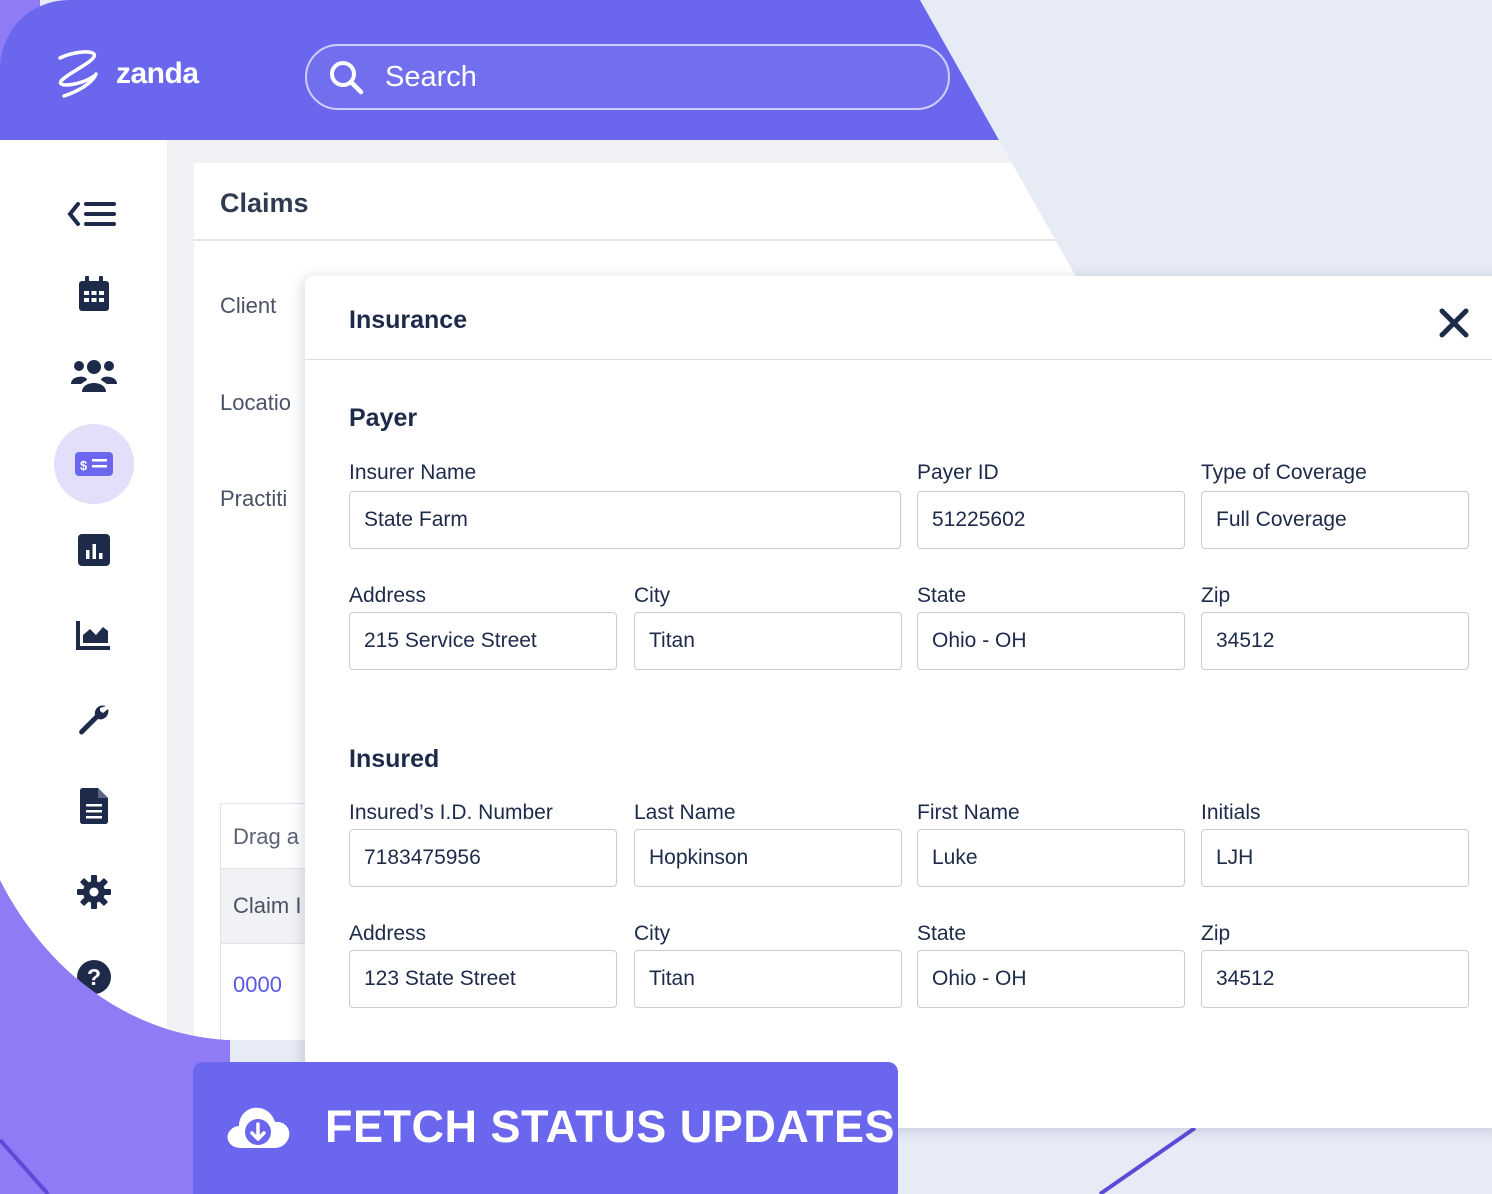 This screenshot has height=1194, width=1492. I want to click on insured-section-title: Insured, so click(394, 759).